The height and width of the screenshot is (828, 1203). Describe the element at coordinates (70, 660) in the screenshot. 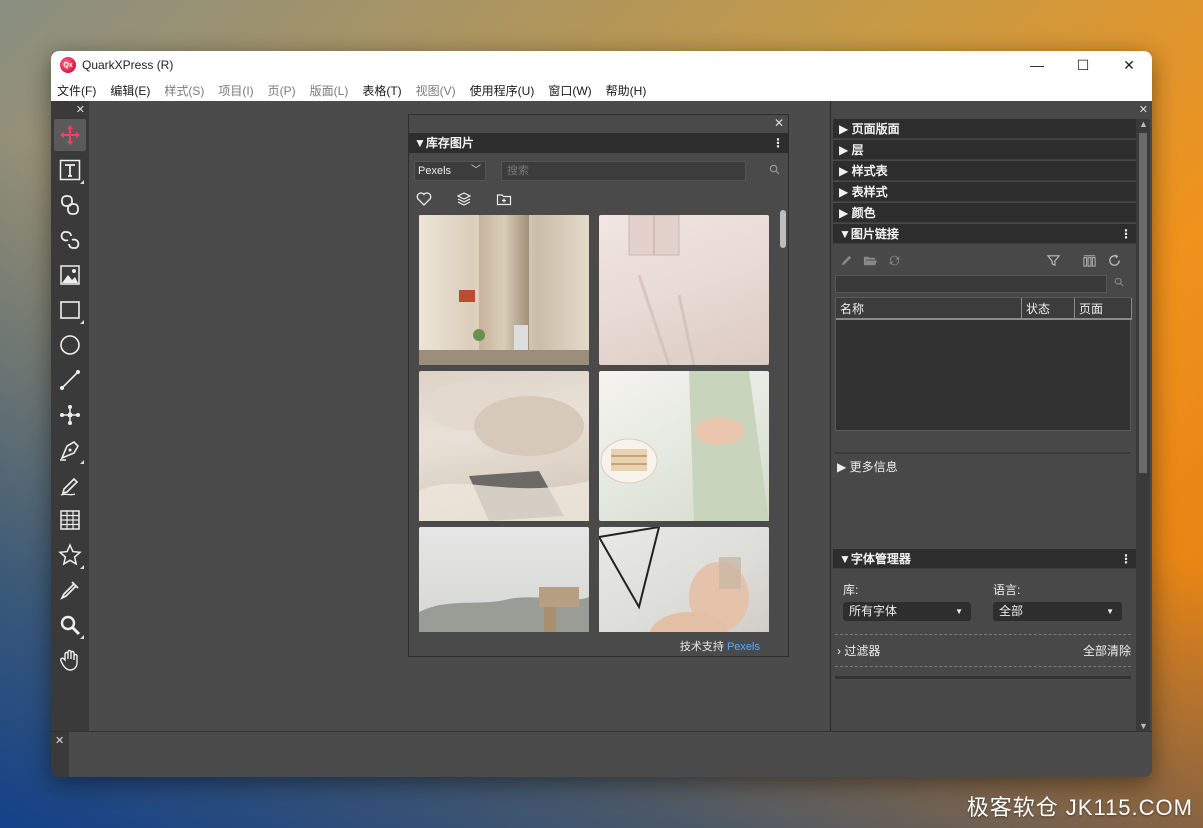

I see `pan-tool` at that location.